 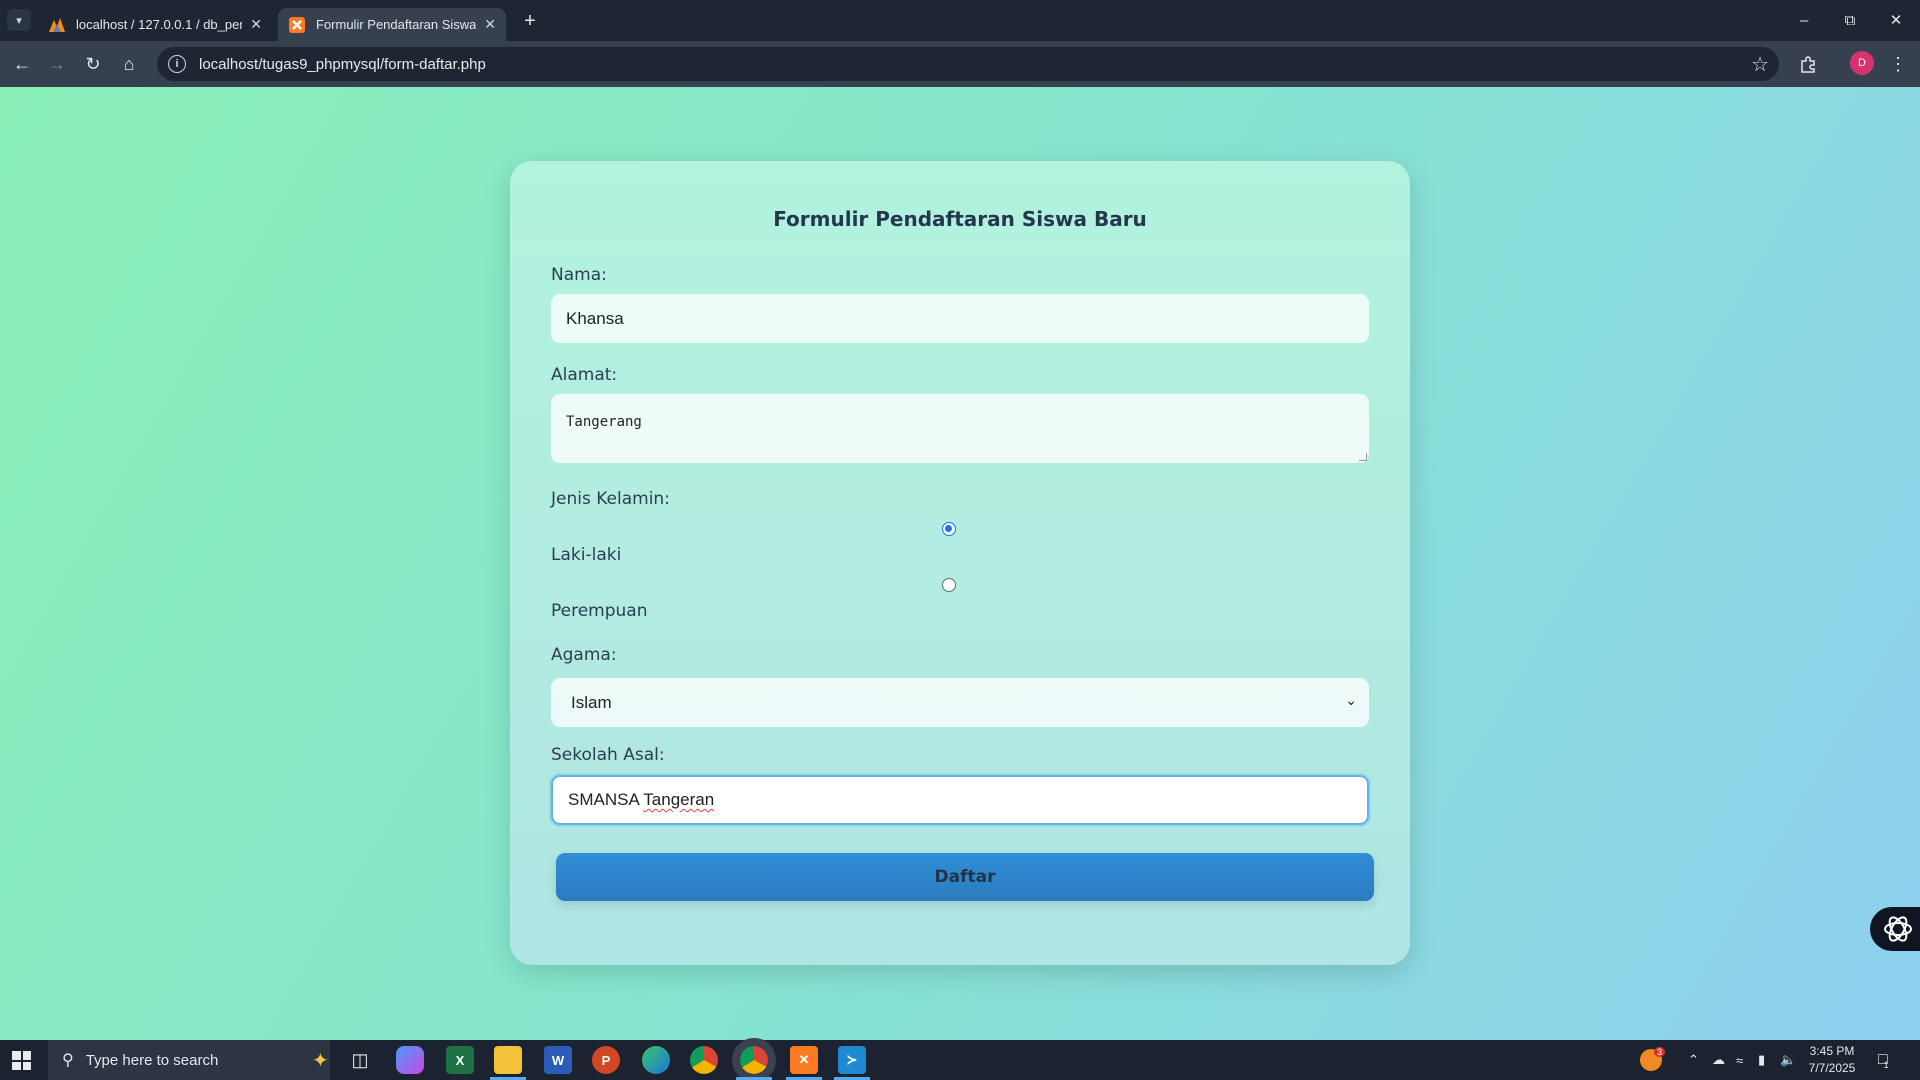 I want to click on taskbar-search-box: ⚲ Type here to search ✦, so click(x=189, y=1060).